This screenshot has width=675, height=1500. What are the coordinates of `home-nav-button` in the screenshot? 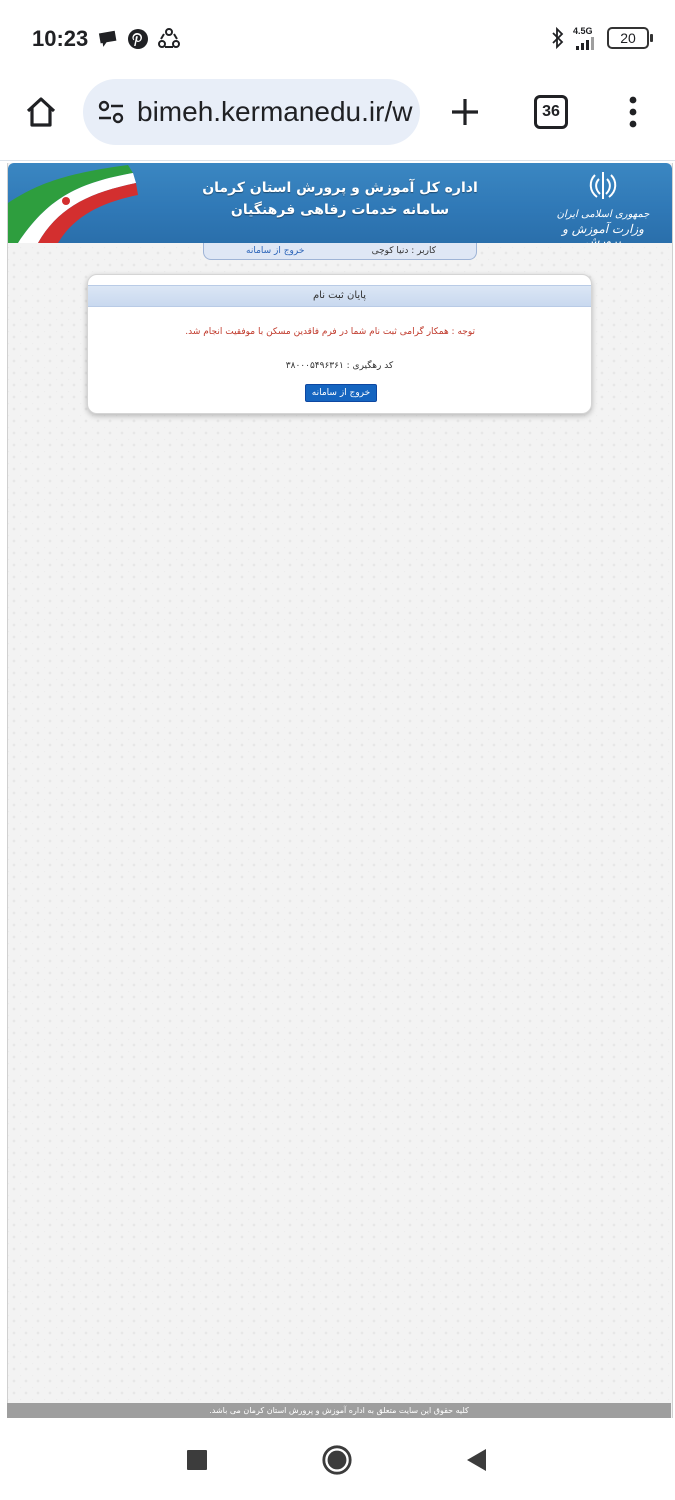 It's located at (337, 1460).